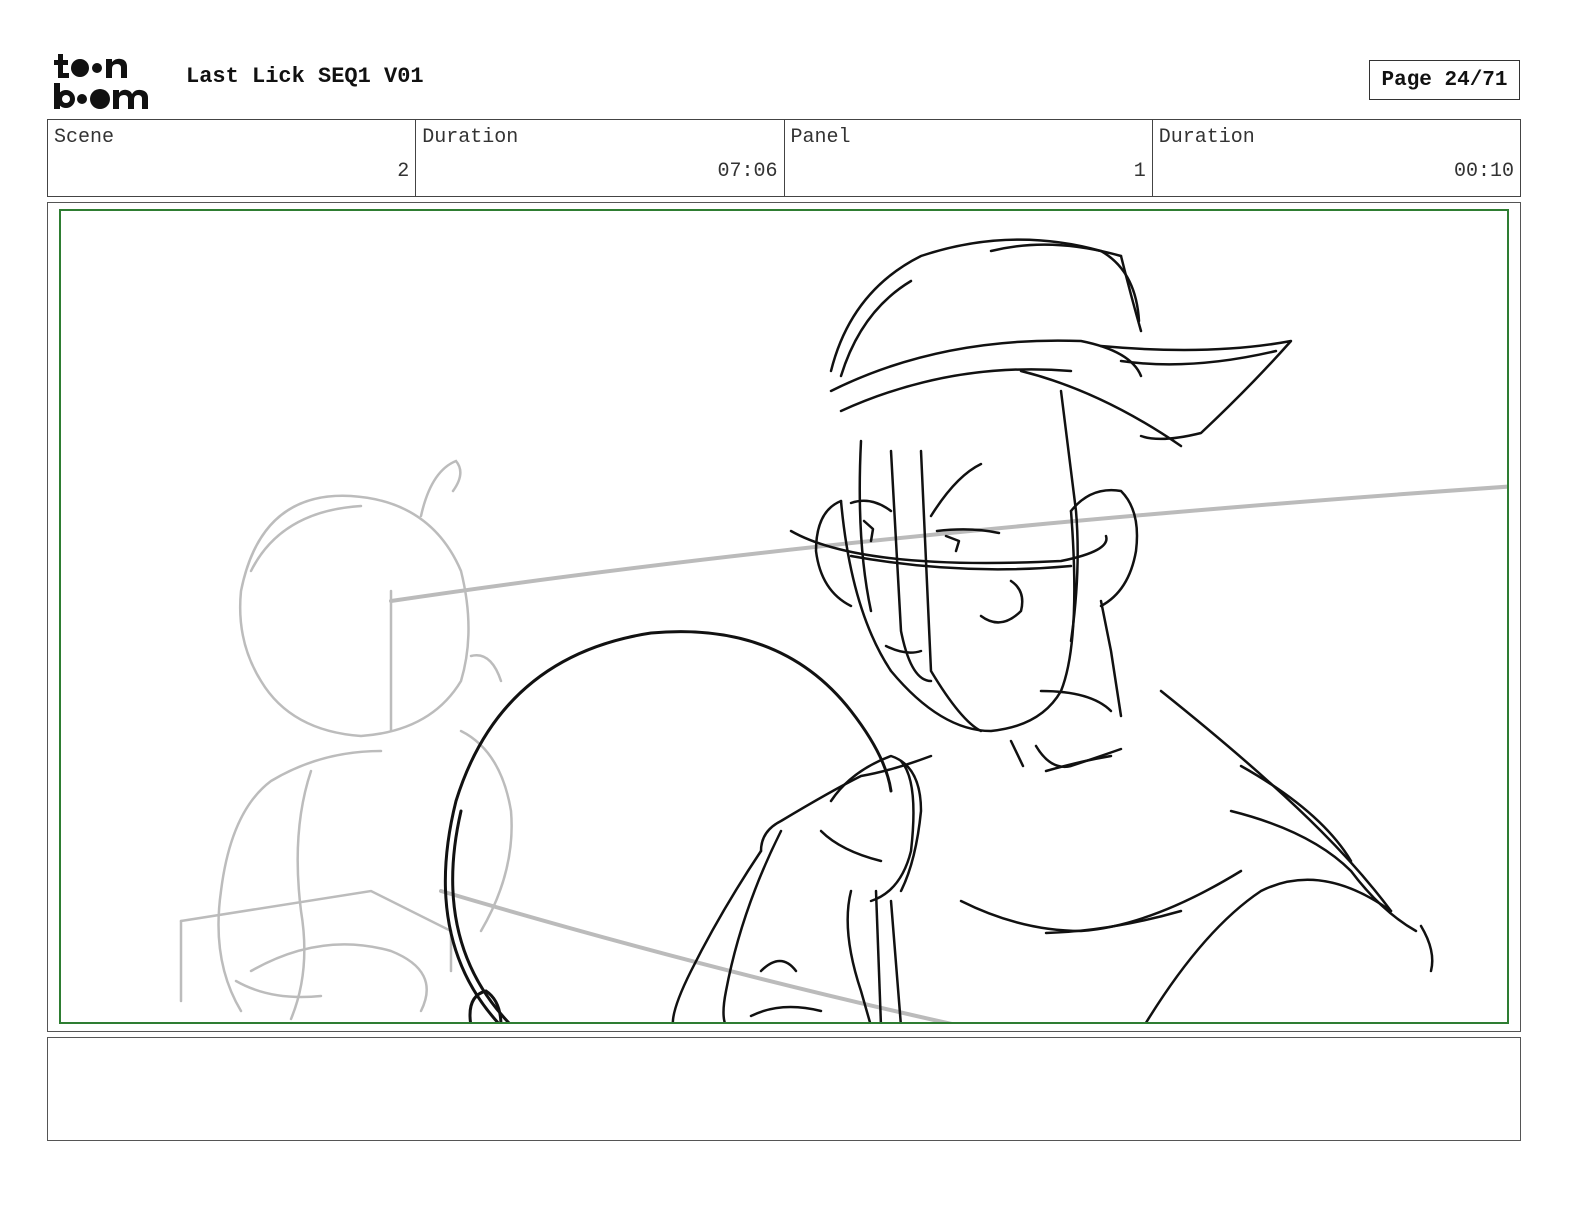 The width and height of the screenshot is (1584, 1224). Describe the element at coordinates (84, 137) in the screenshot. I see `scene-label: Scene` at that location.